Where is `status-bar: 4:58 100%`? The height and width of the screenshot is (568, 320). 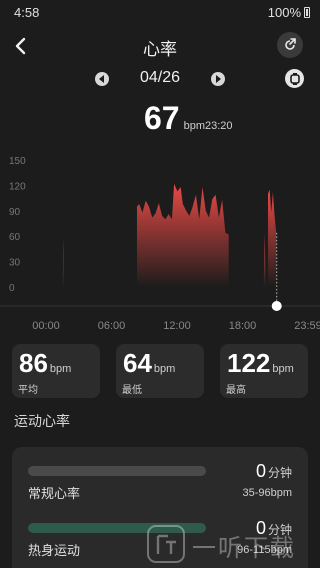 status-bar: 4:58 100% is located at coordinates (160, 12).